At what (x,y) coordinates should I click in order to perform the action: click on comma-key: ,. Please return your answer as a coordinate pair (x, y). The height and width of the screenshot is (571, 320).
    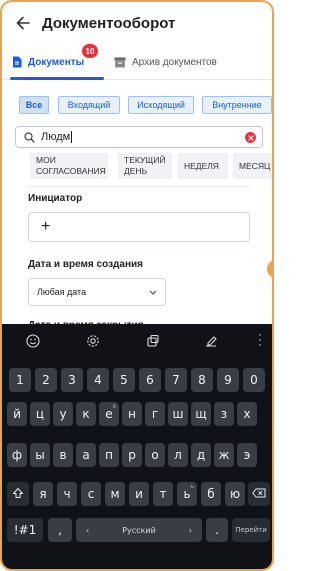
    Looking at the image, I should click on (60, 530).